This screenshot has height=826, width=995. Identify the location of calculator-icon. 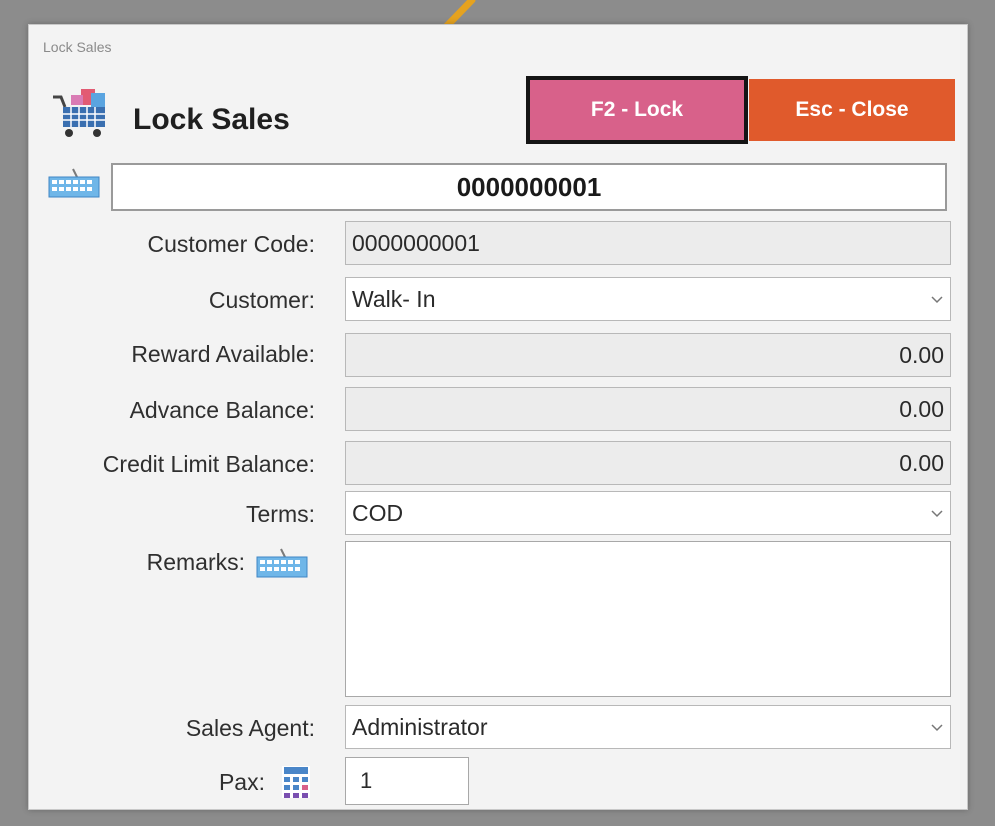
(296, 782).